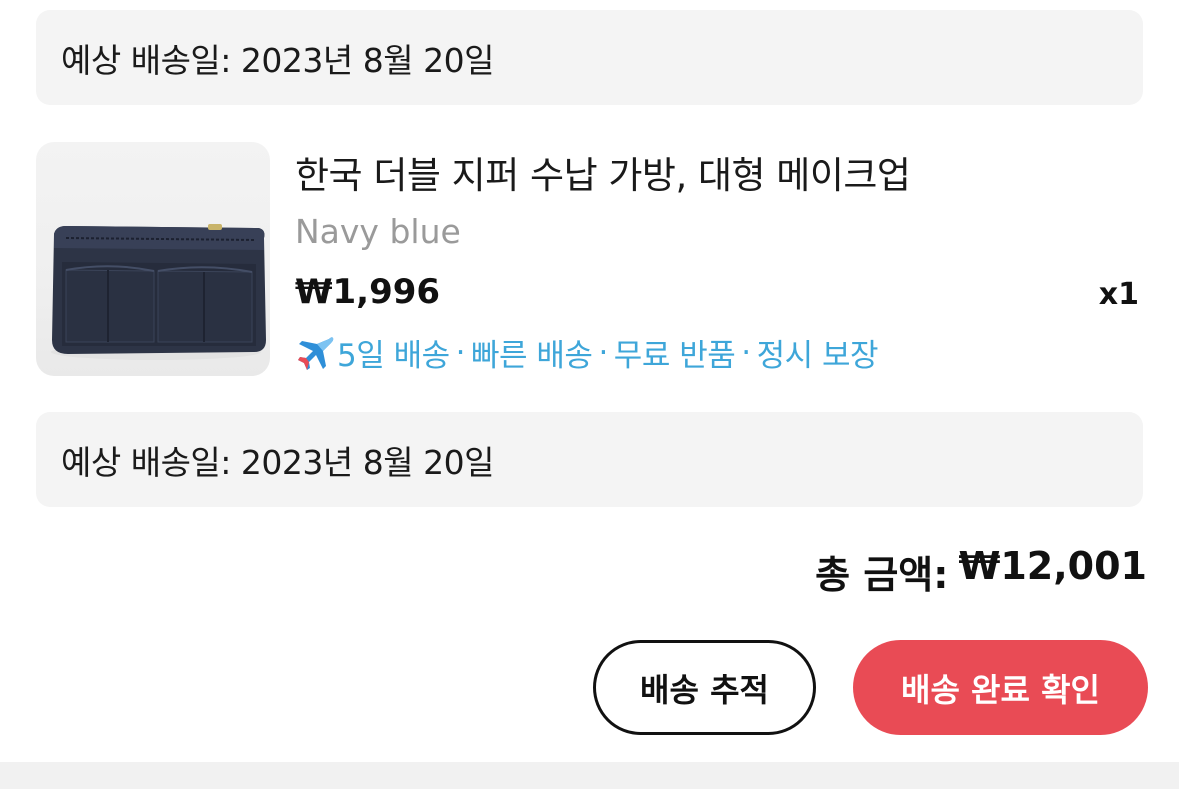  I want to click on track-shipment-button: 배송 추적, so click(704, 687).